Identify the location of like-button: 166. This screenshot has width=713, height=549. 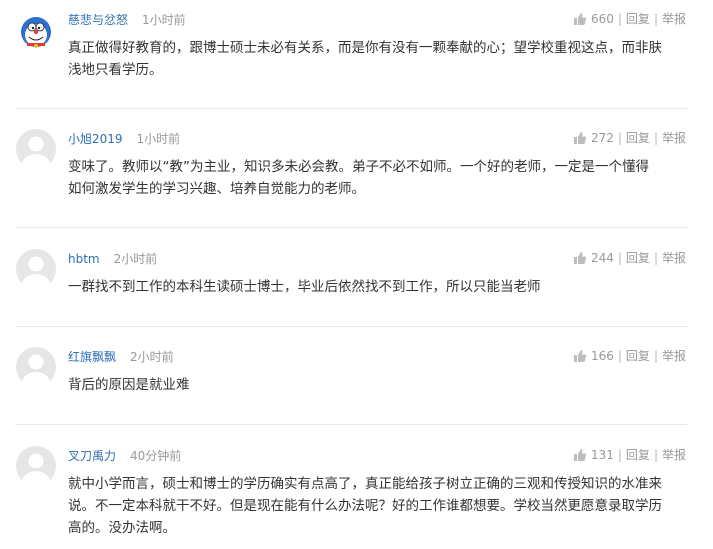
(593, 356).